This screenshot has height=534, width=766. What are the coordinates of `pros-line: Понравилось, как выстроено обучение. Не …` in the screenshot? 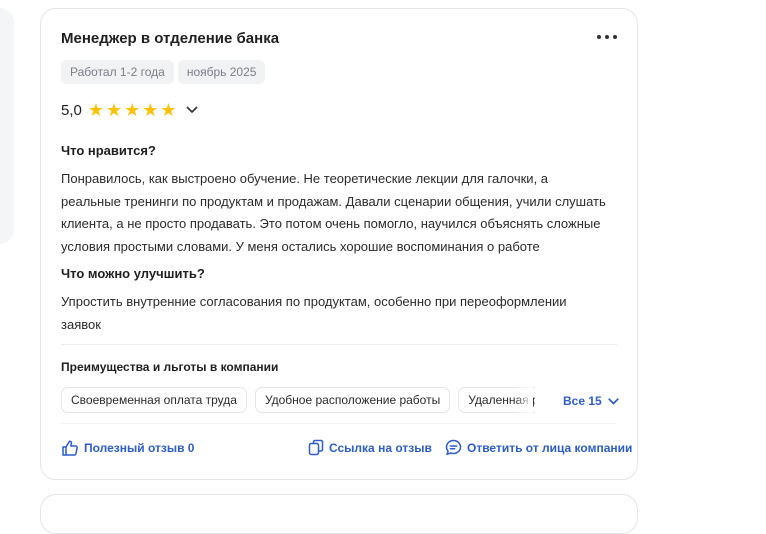 It's located at (305, 178).